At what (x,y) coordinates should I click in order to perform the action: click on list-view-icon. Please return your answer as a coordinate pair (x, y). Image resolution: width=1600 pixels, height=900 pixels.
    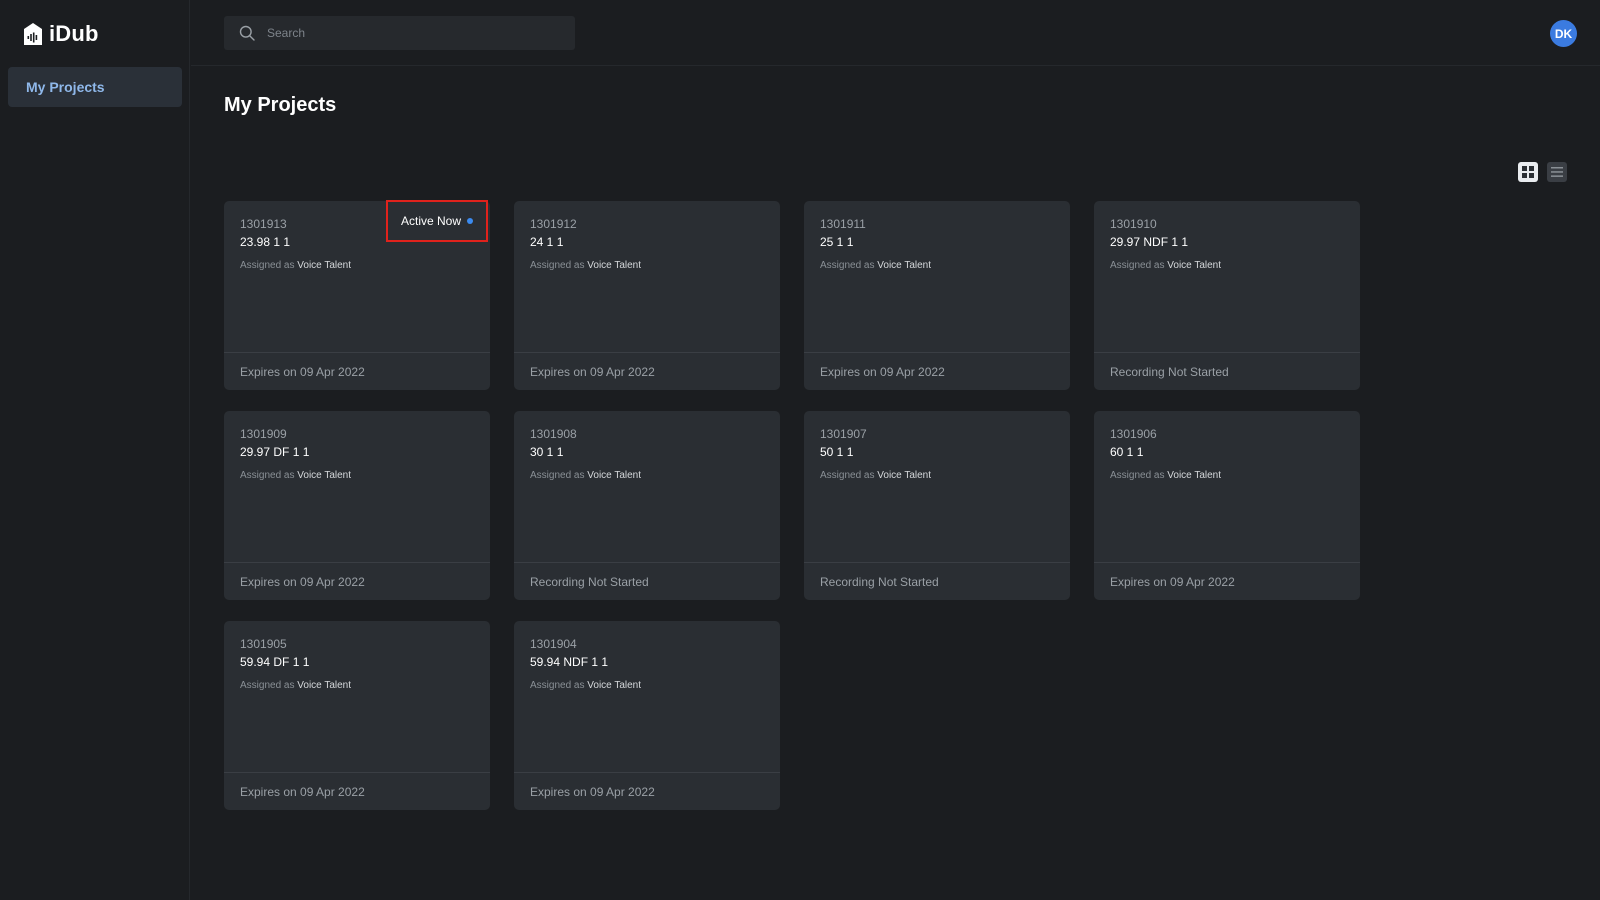
    Looking at the image, I should click on (1557, 172).